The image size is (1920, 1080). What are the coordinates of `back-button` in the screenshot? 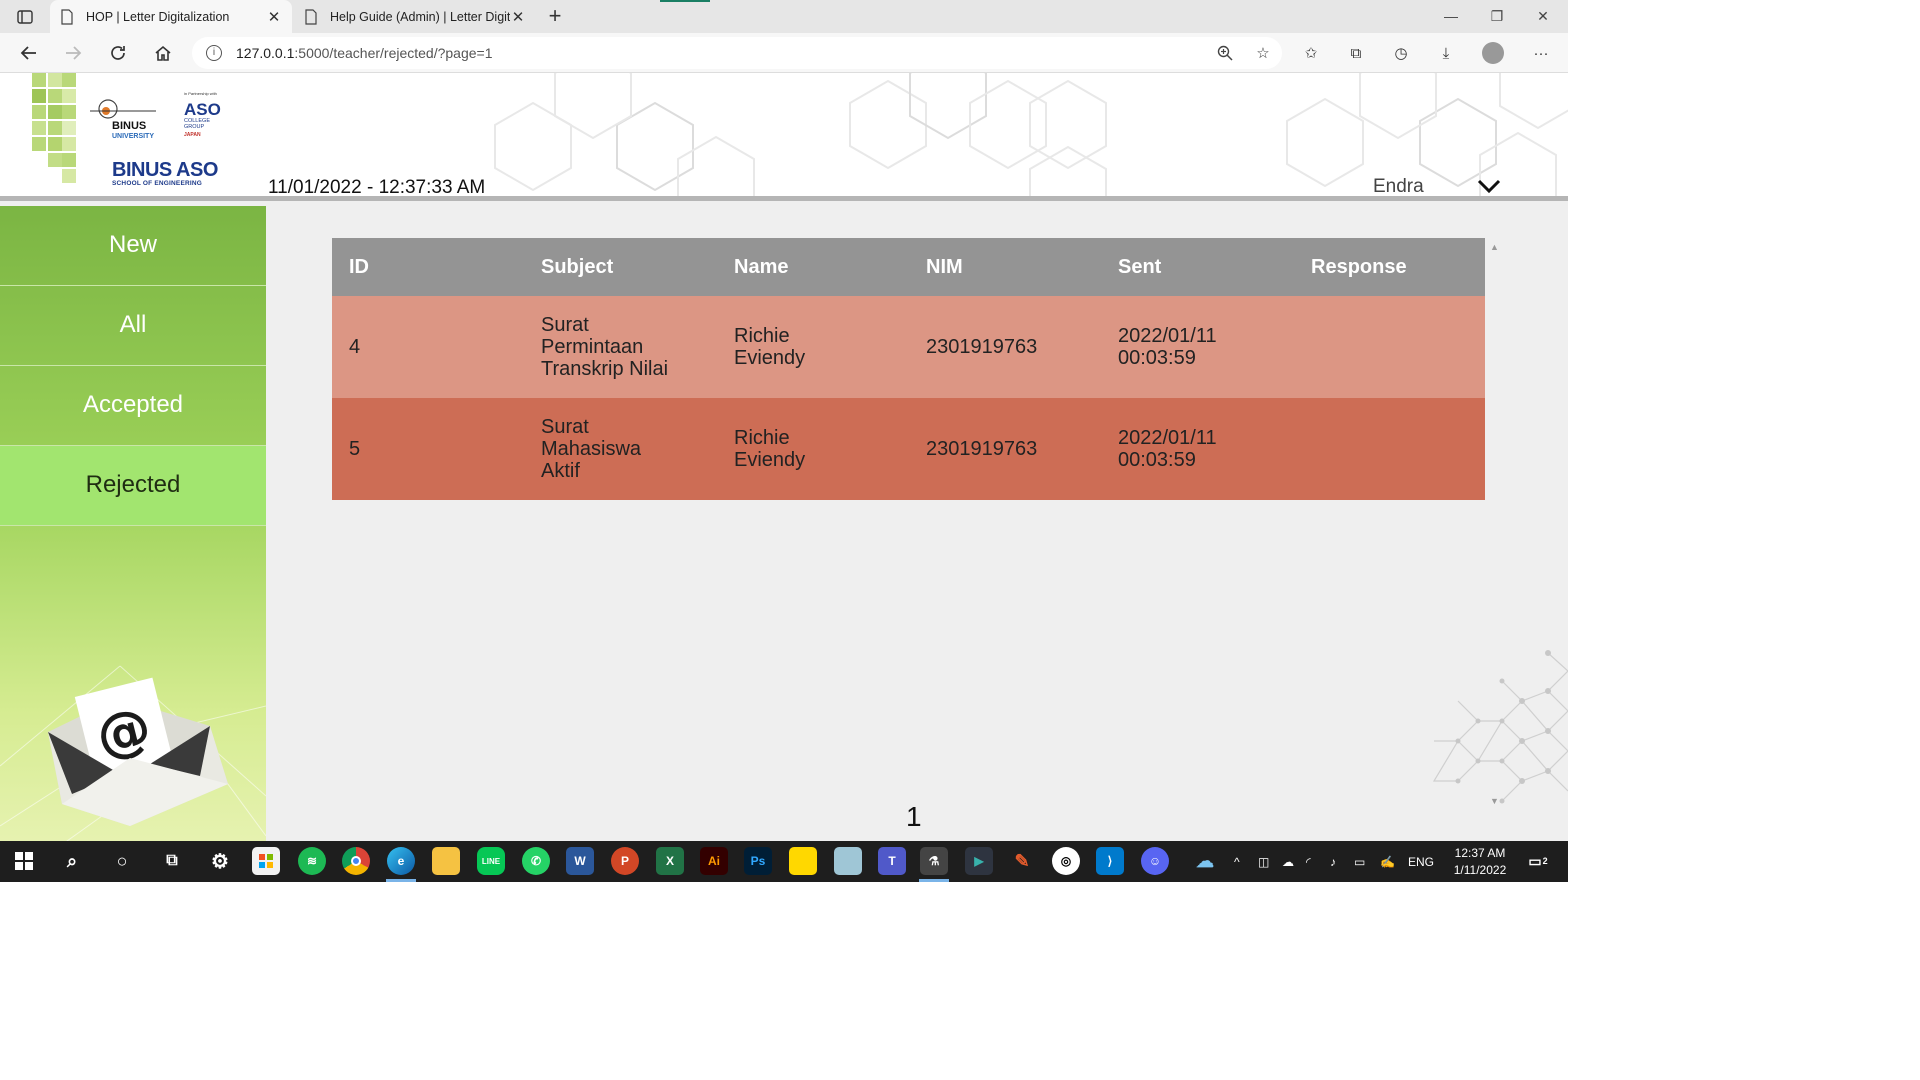 It's located at (29, 53).